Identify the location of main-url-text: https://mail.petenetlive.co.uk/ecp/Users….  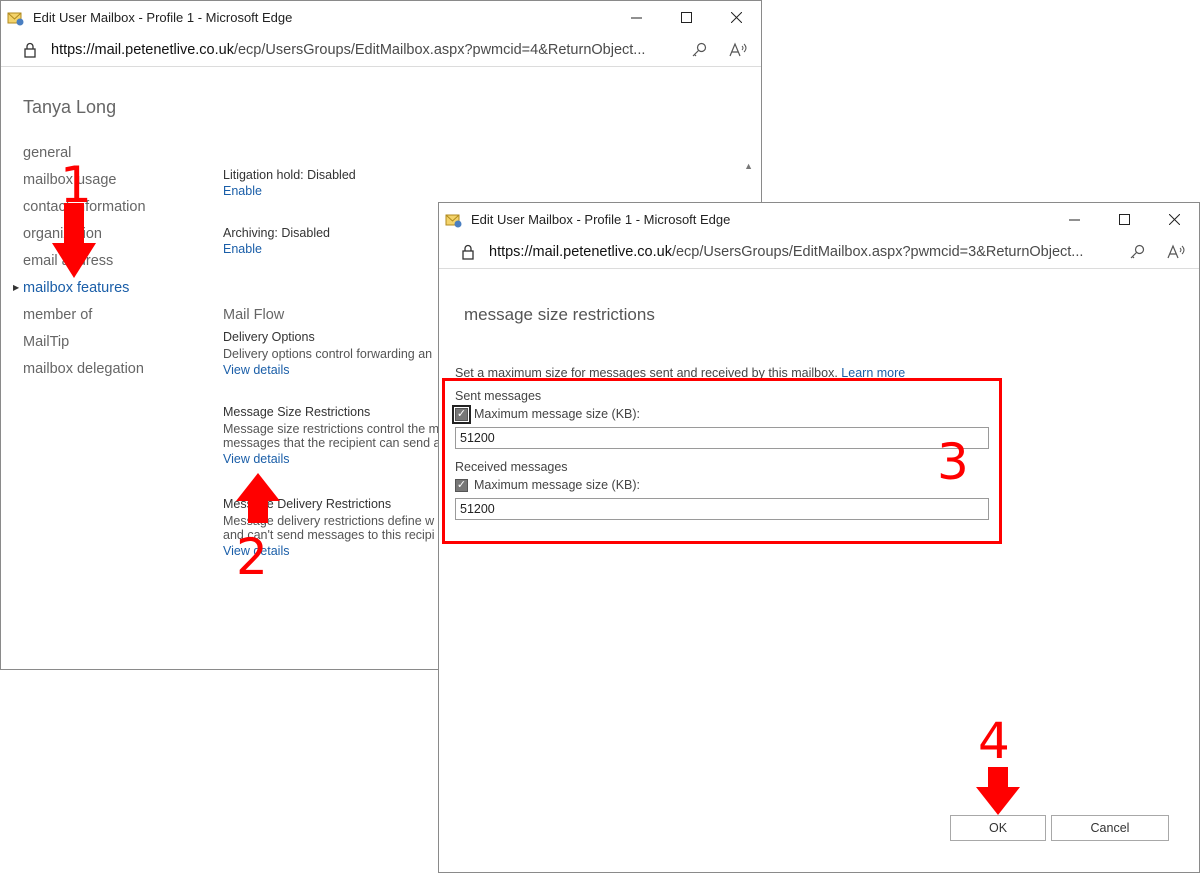
(348, 50).